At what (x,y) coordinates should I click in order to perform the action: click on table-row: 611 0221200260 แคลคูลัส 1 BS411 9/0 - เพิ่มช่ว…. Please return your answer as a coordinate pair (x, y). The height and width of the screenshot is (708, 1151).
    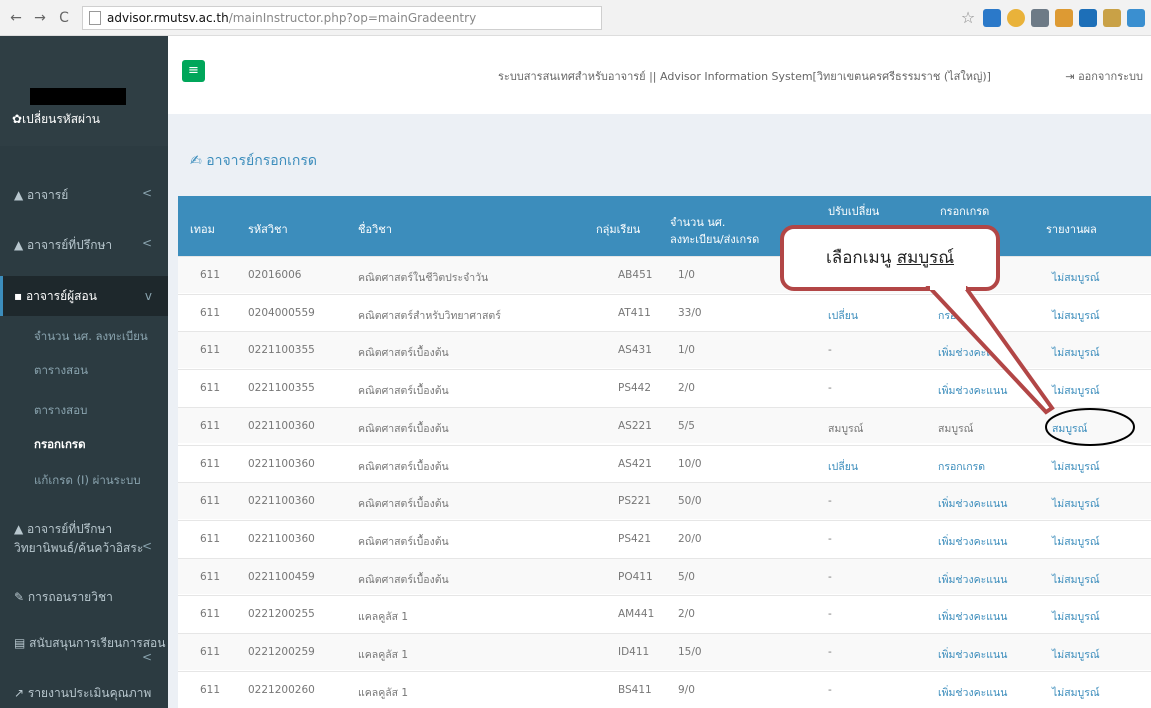
    Looking at the image, I should click on (664, 689).